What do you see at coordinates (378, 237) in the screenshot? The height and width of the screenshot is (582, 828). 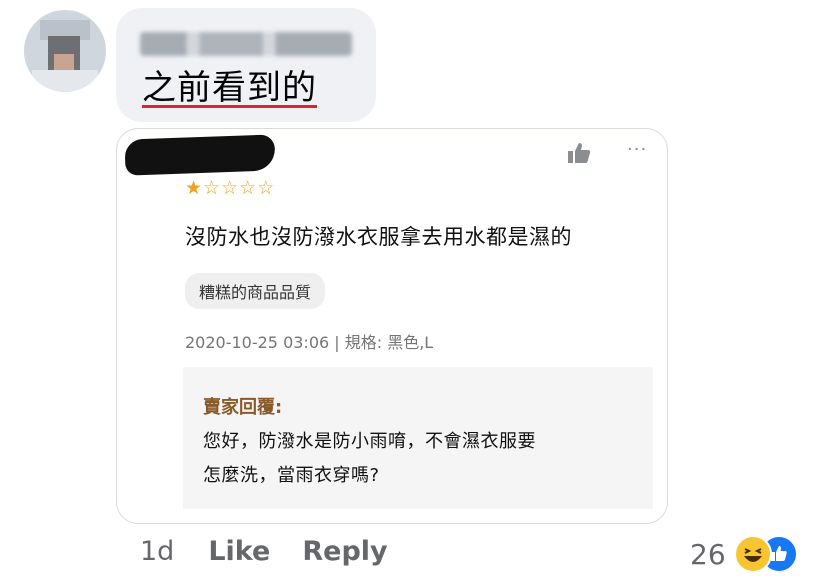 I see `review-text: 沒防水也沒防潑水衣服拿去用水都是濕的` at bounding box center [378, 237].